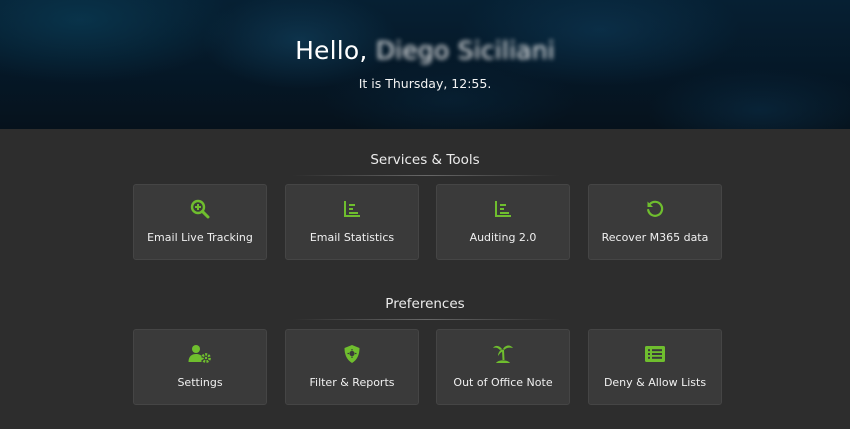 Image resolution: width=850 pixels, height=429 pixels. What do you see at coordinates (352, 382) in the screenshot?
I see `card-label: Filter & Reports` at bounding box center [352, 382].